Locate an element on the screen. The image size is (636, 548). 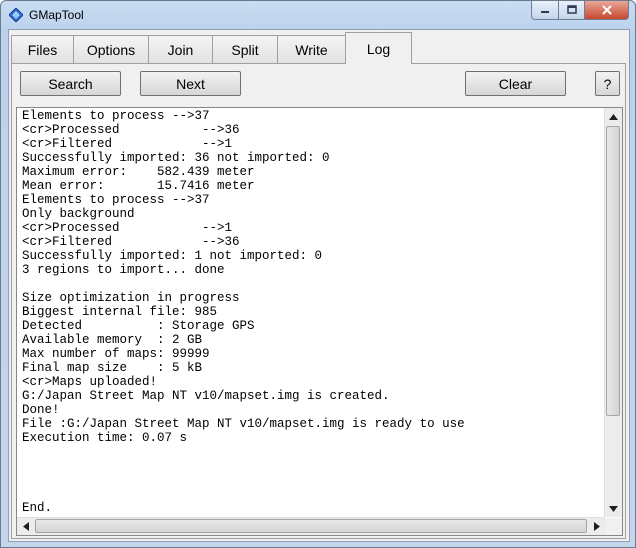
log-line: Size optimization in progress is located at coordinates (131, 298).